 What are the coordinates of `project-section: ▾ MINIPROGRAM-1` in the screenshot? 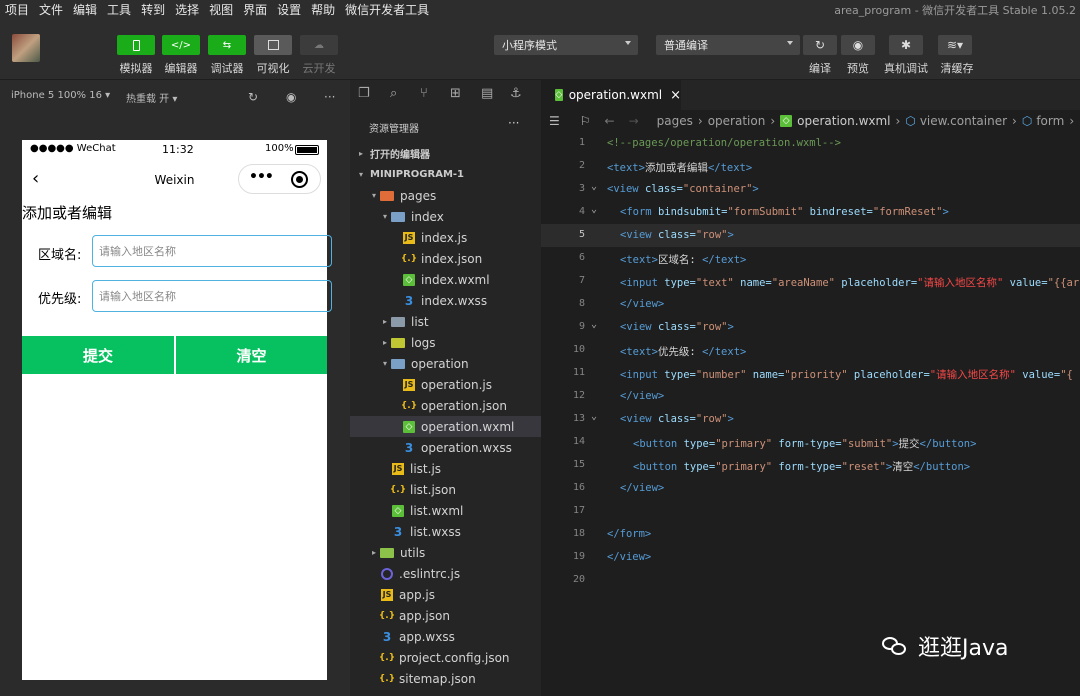 It's located at (445, 174).